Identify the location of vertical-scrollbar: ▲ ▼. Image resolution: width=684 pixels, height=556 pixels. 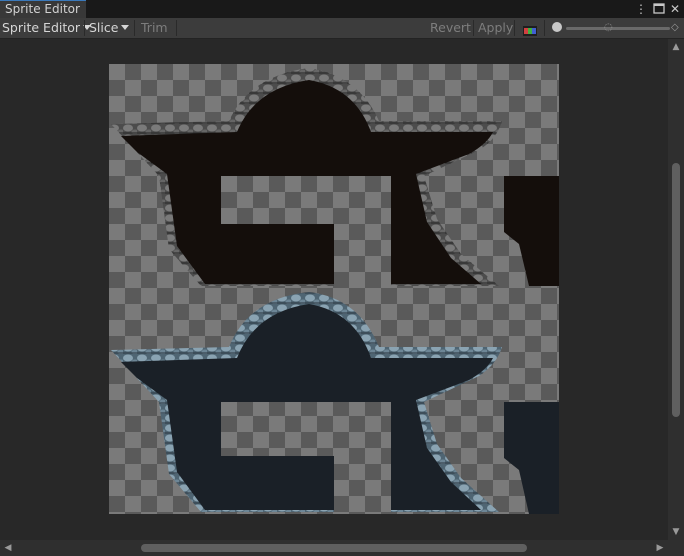
(676, 289).